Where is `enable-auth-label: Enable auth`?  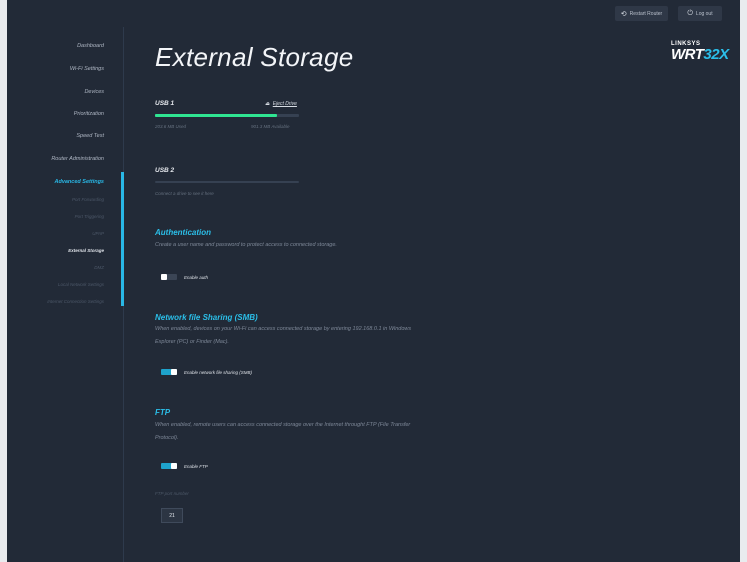
enable-auth-label: Enable auth is located at coordinates (196, 277).